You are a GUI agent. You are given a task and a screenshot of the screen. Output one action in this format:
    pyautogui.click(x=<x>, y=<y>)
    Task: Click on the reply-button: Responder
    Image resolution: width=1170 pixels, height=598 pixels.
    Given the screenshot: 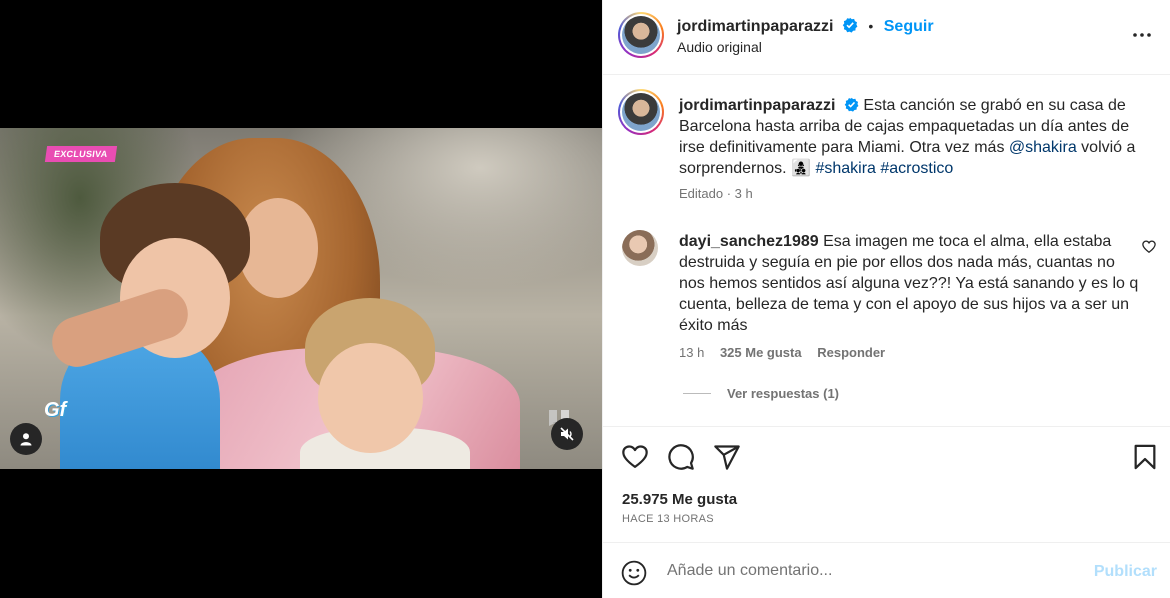 What is the action you would take?
    pyautogui.click(x=851, y=352)
    